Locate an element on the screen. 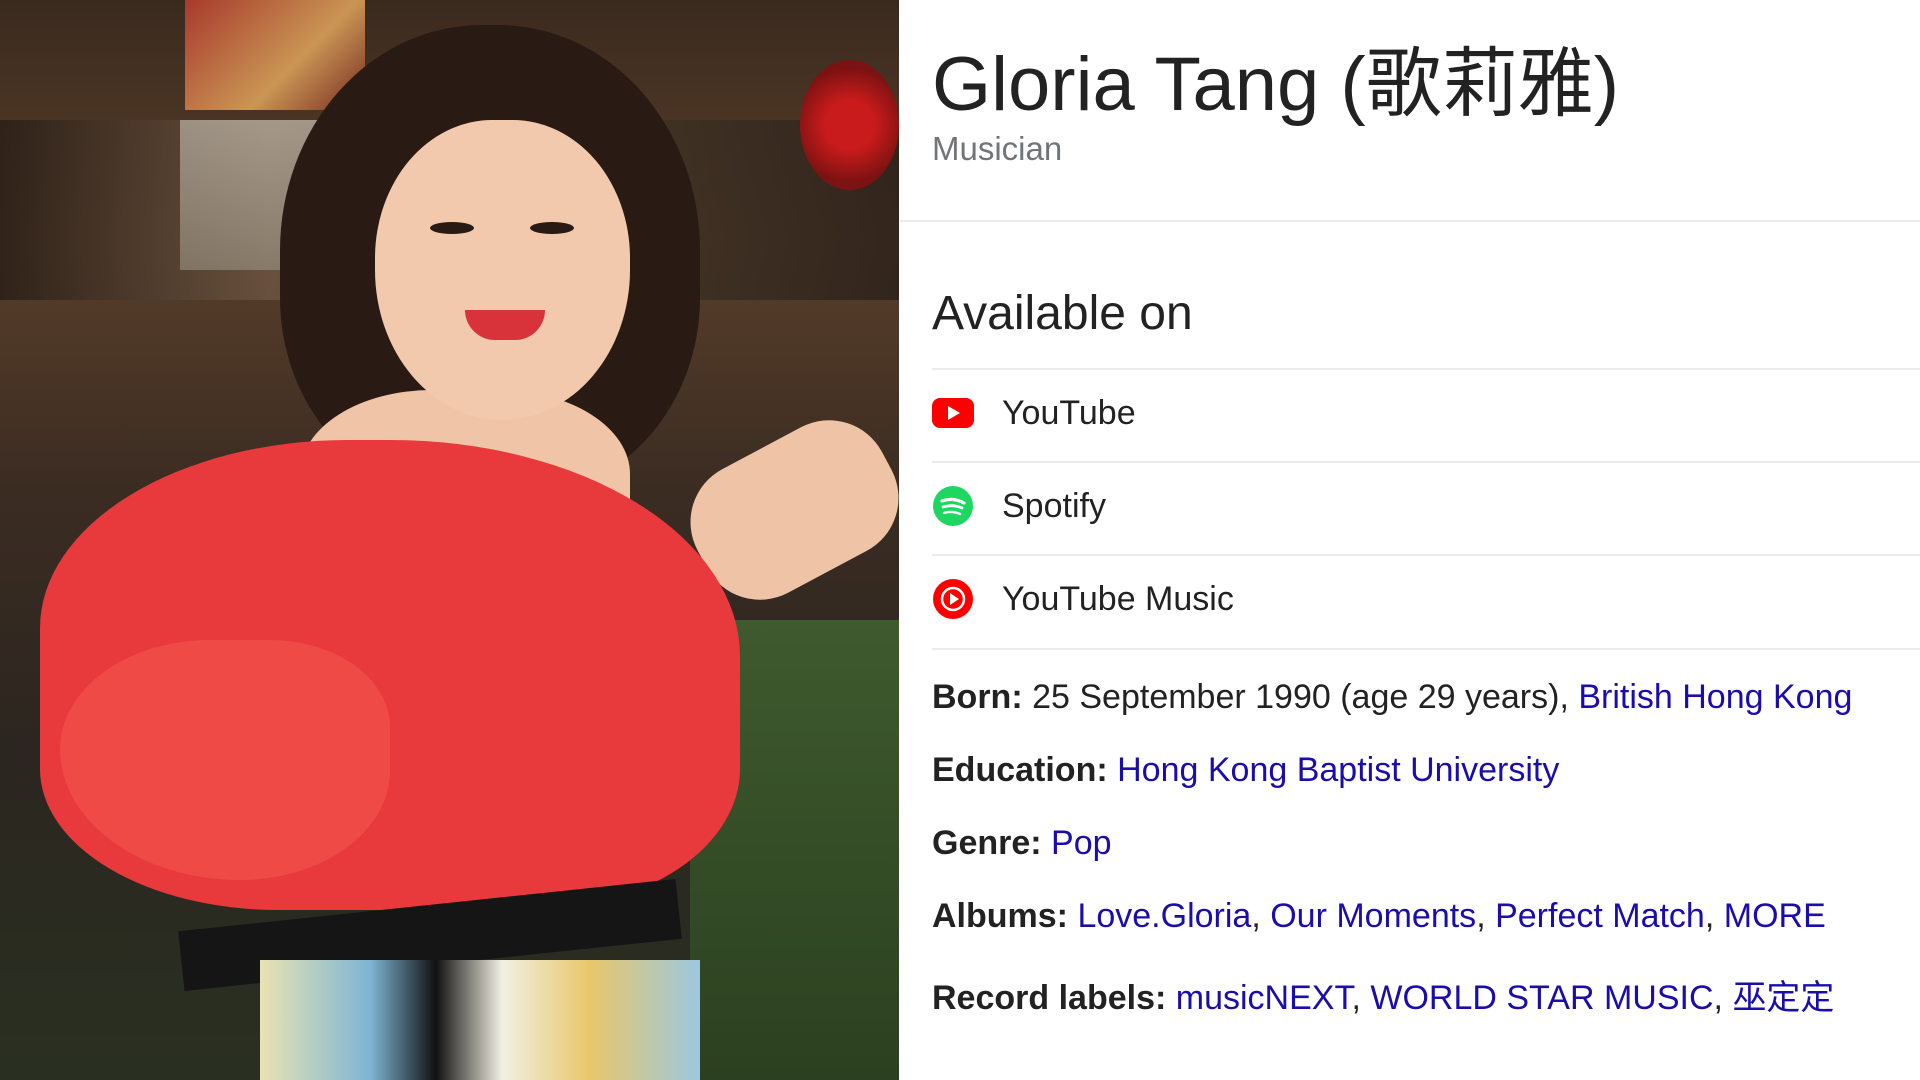 The image size is (1920, 1080). born-place-link: British Hong Kong is located at coordinates (1715, 697).